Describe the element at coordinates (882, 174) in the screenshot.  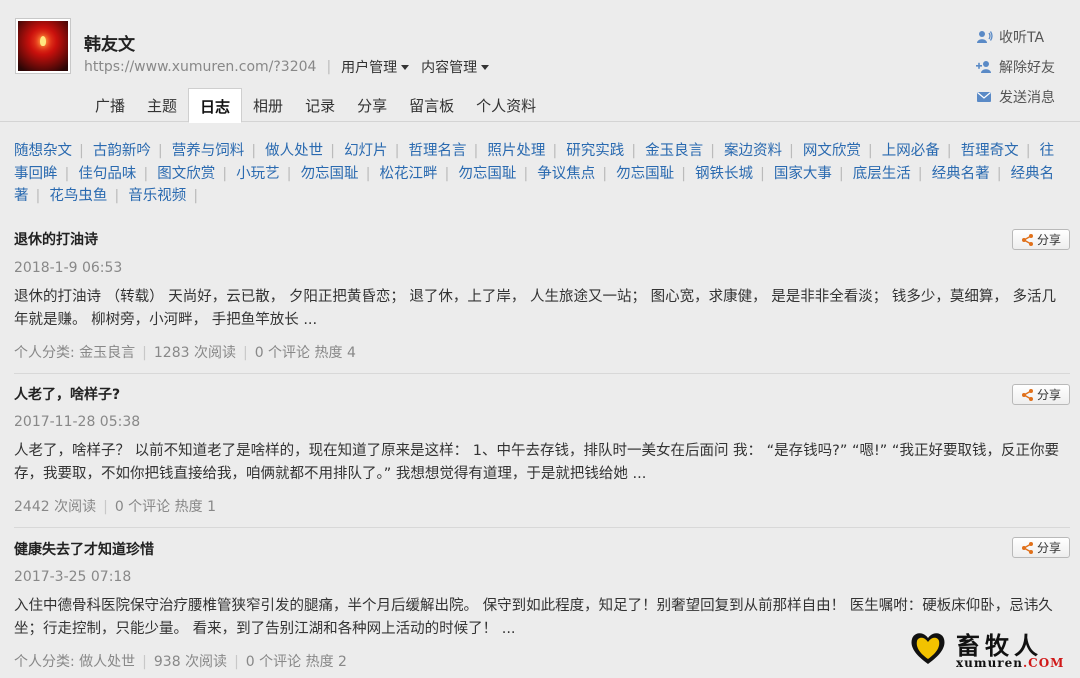
I see `category-link: 底层生活` at that location.